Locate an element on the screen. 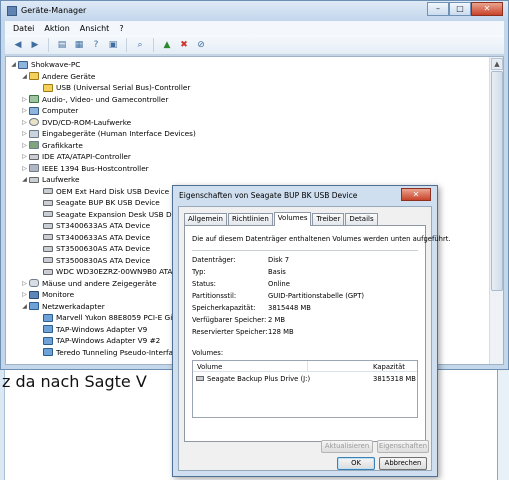 Image resolution: width=509 pixels, height=480 pixels. scrollbar-thumb is located at coordinates (497, 181).